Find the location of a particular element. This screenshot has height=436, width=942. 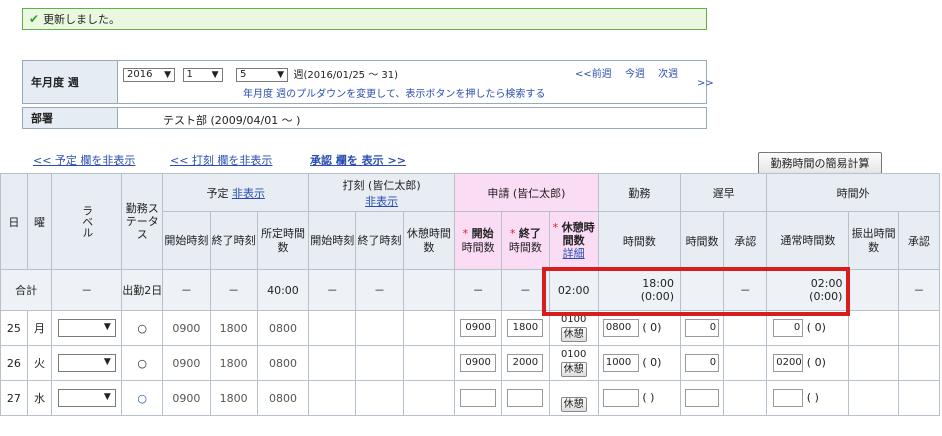

next-week-arrow: >> is located at coordinates (705, 83).